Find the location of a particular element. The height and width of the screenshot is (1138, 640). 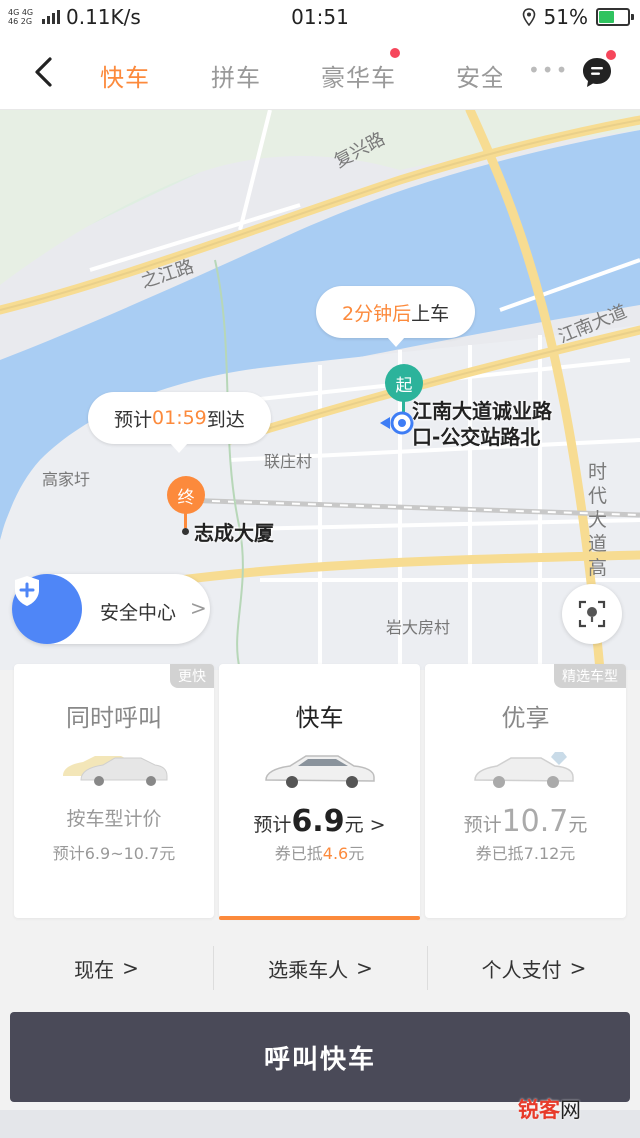

message-badge-dot is located at coordinates (611, 55).